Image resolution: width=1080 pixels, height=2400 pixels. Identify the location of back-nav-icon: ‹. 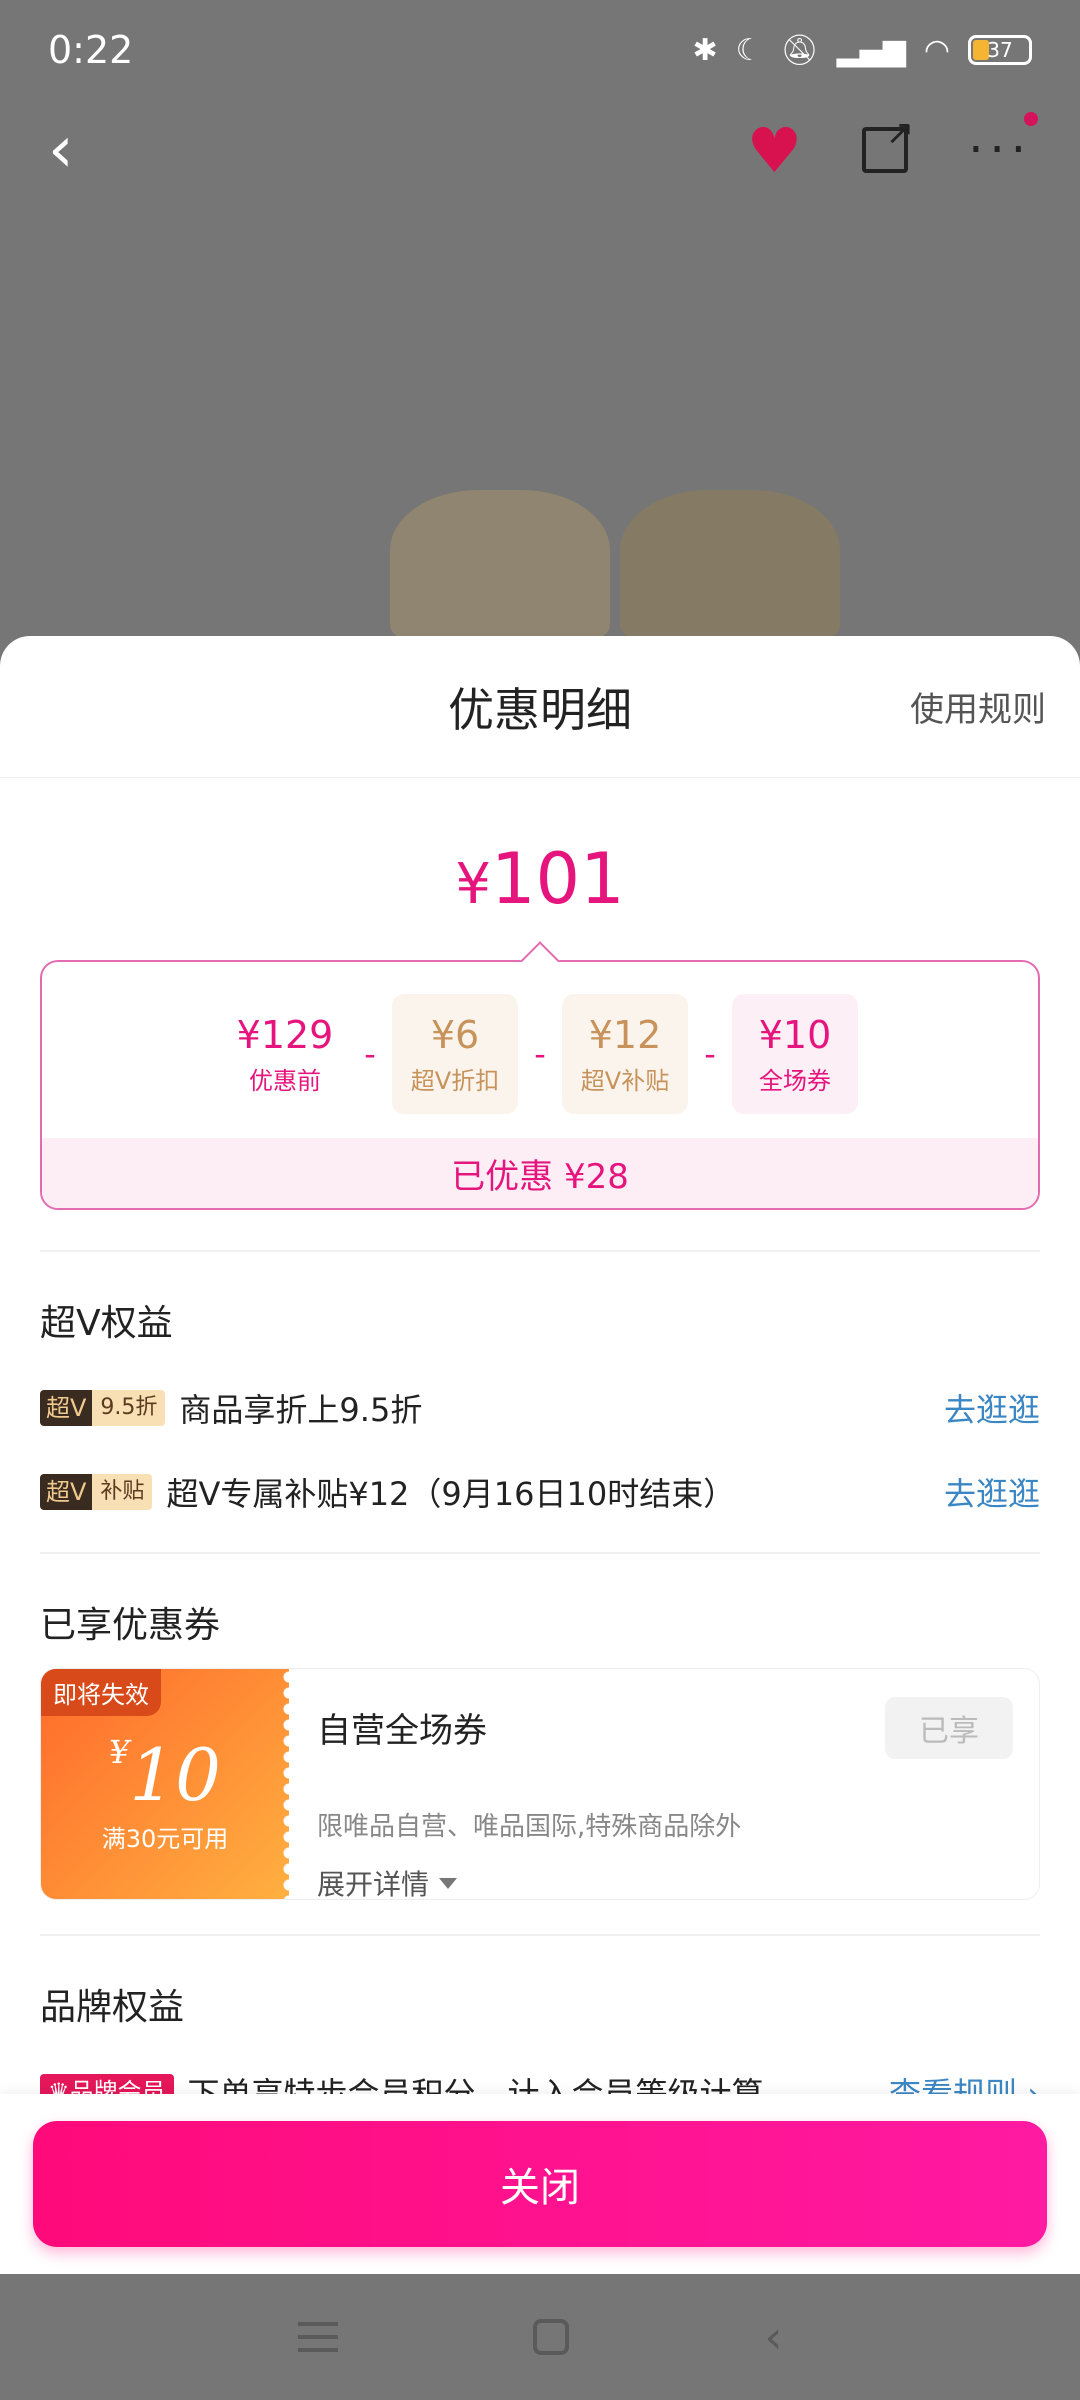
(774, 2337).